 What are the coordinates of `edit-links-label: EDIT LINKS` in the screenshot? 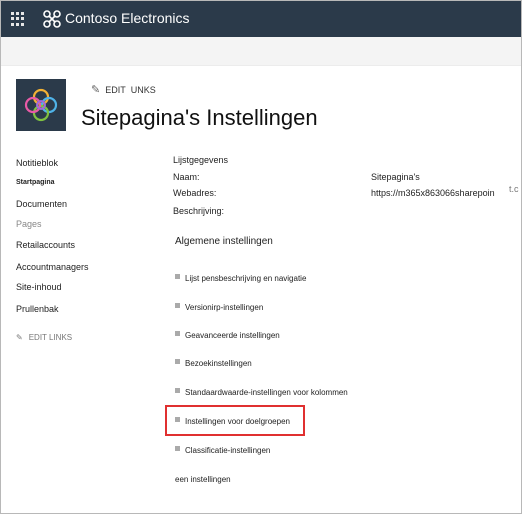 It's located at (50, 337).